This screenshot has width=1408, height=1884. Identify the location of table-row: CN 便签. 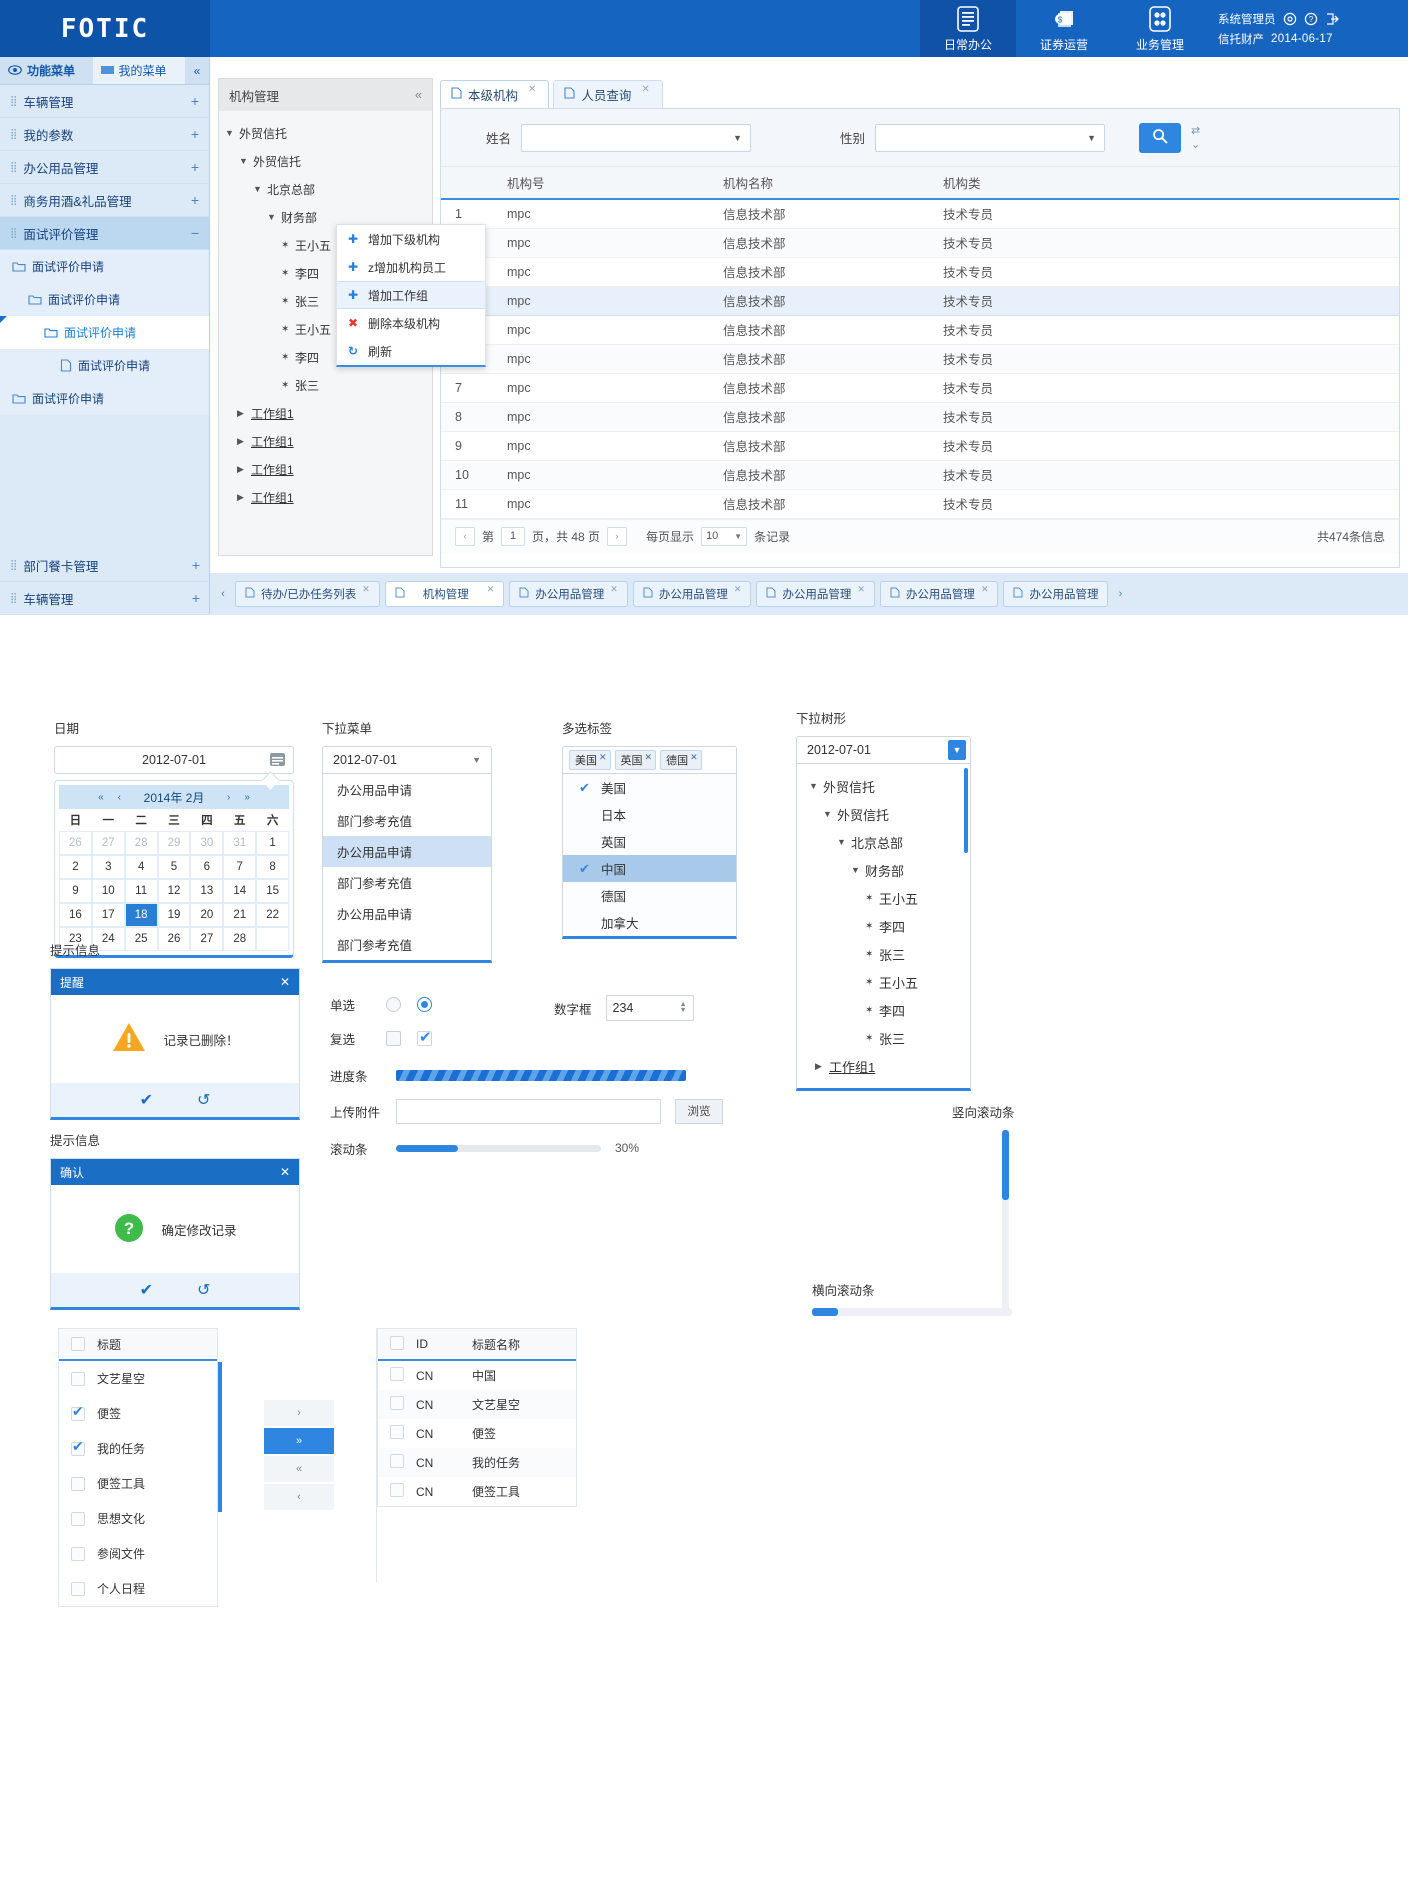
(477, 1433).